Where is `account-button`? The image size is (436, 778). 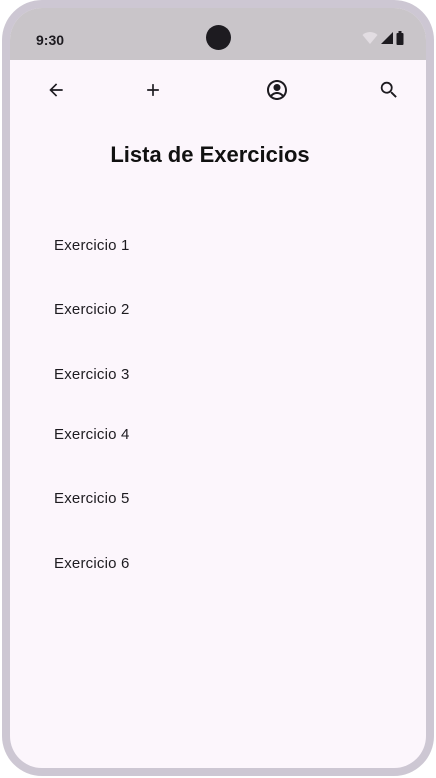
account-button is located at coordinates (277, 92).